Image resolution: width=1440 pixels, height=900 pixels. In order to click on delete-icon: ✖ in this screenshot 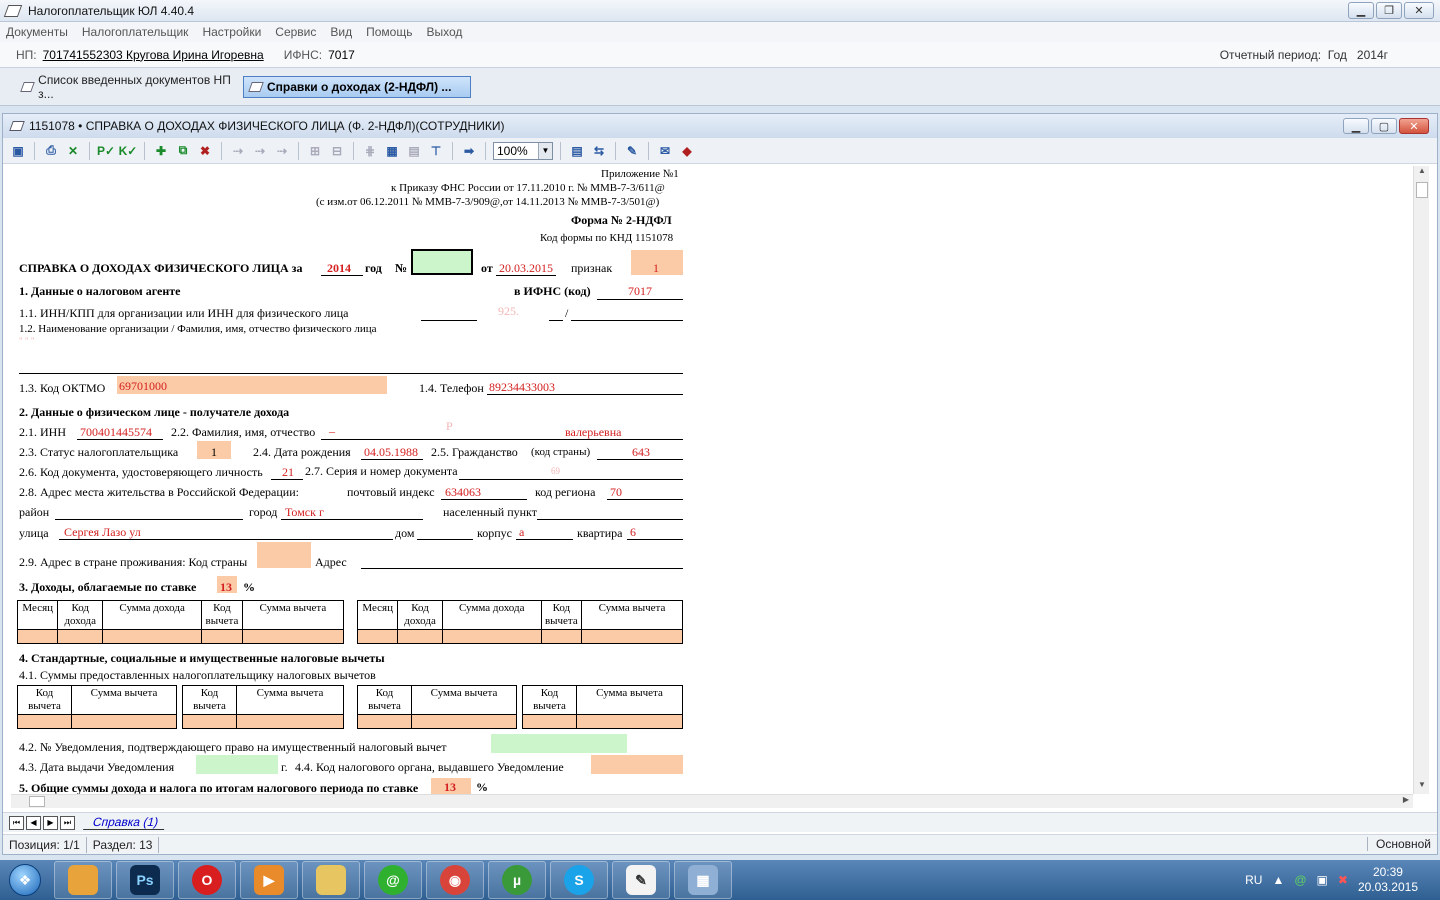, I will do `click(205, 151)`.